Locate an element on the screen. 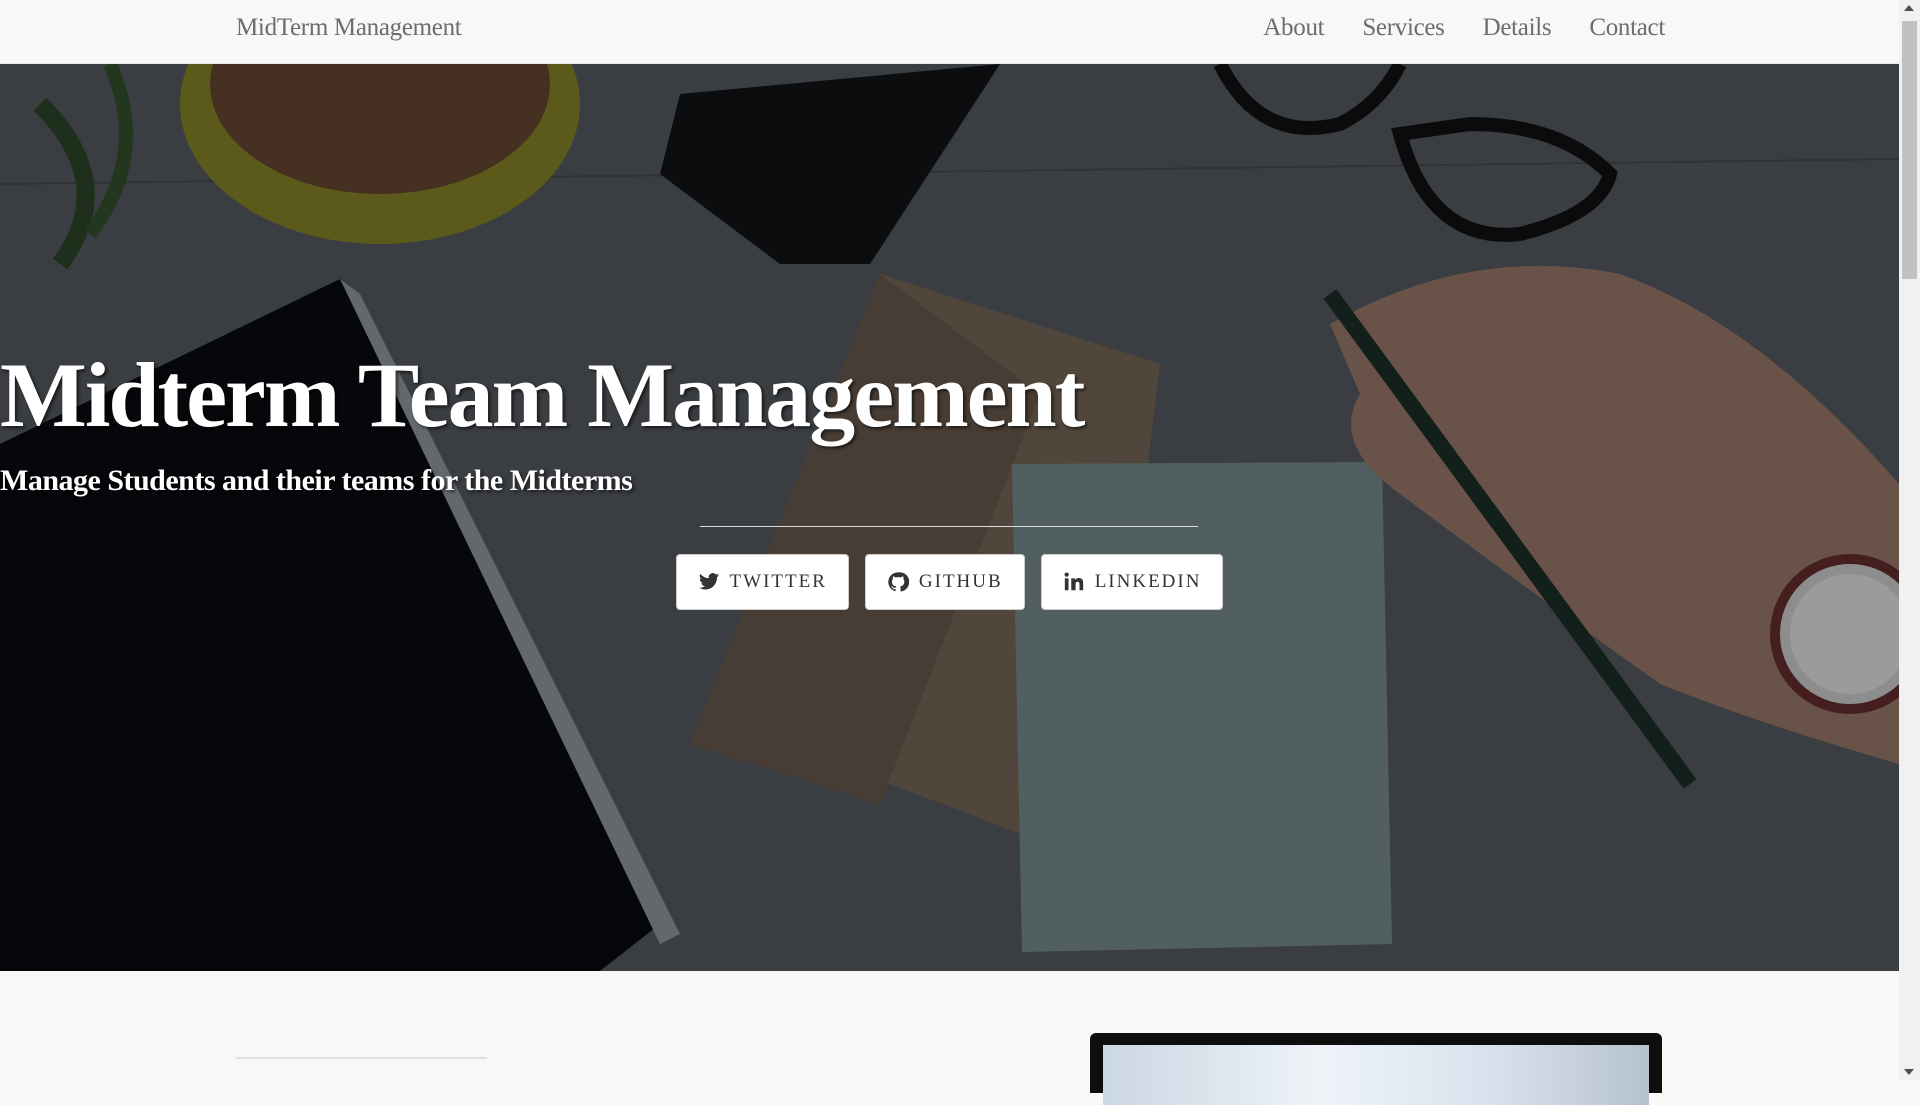  linkedin-icon is located at coordinates (1073, 581).